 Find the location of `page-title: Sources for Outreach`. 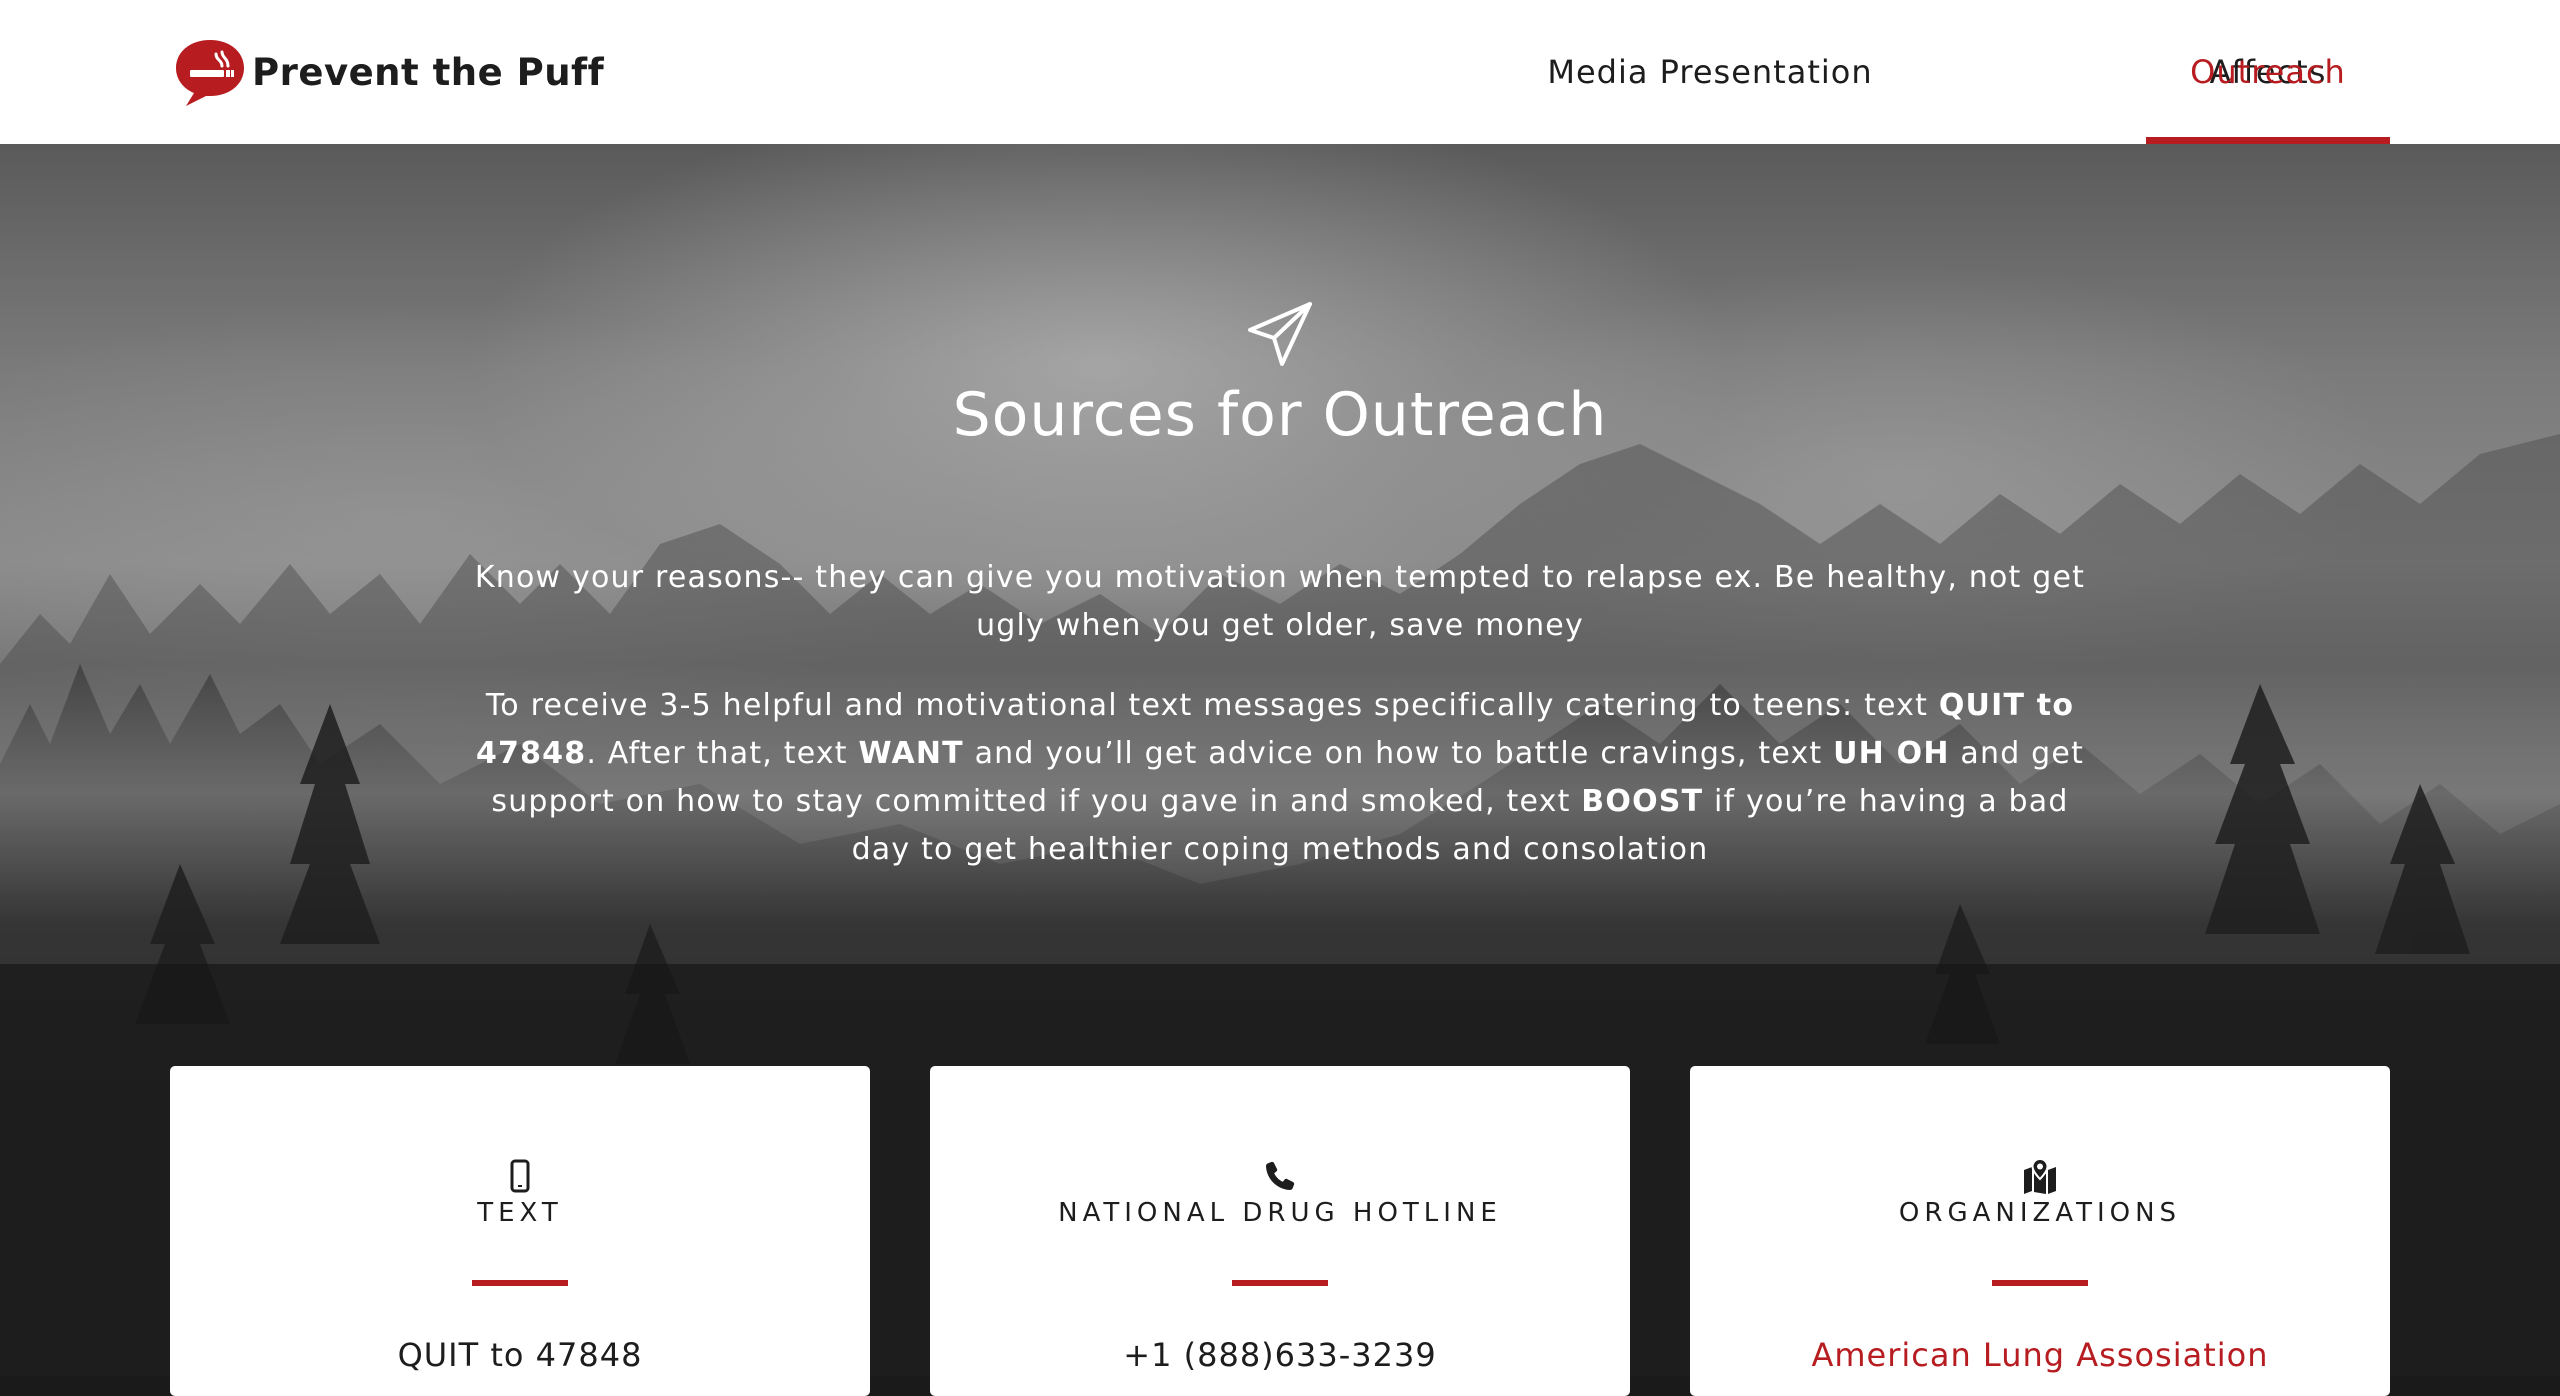

page-title: Sources for Outreach is located at coordinates (1280, 415).